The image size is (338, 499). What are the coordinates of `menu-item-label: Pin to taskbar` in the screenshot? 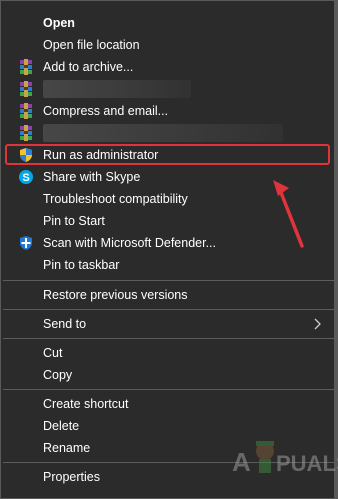 It's located at (81, 265).